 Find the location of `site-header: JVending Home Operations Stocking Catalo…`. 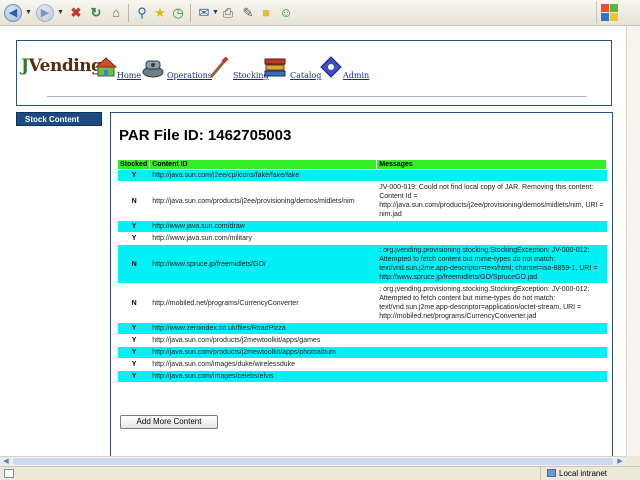

site-header: JVending Home Operations Stocking Catalo… is located at coordinates (314, 73).